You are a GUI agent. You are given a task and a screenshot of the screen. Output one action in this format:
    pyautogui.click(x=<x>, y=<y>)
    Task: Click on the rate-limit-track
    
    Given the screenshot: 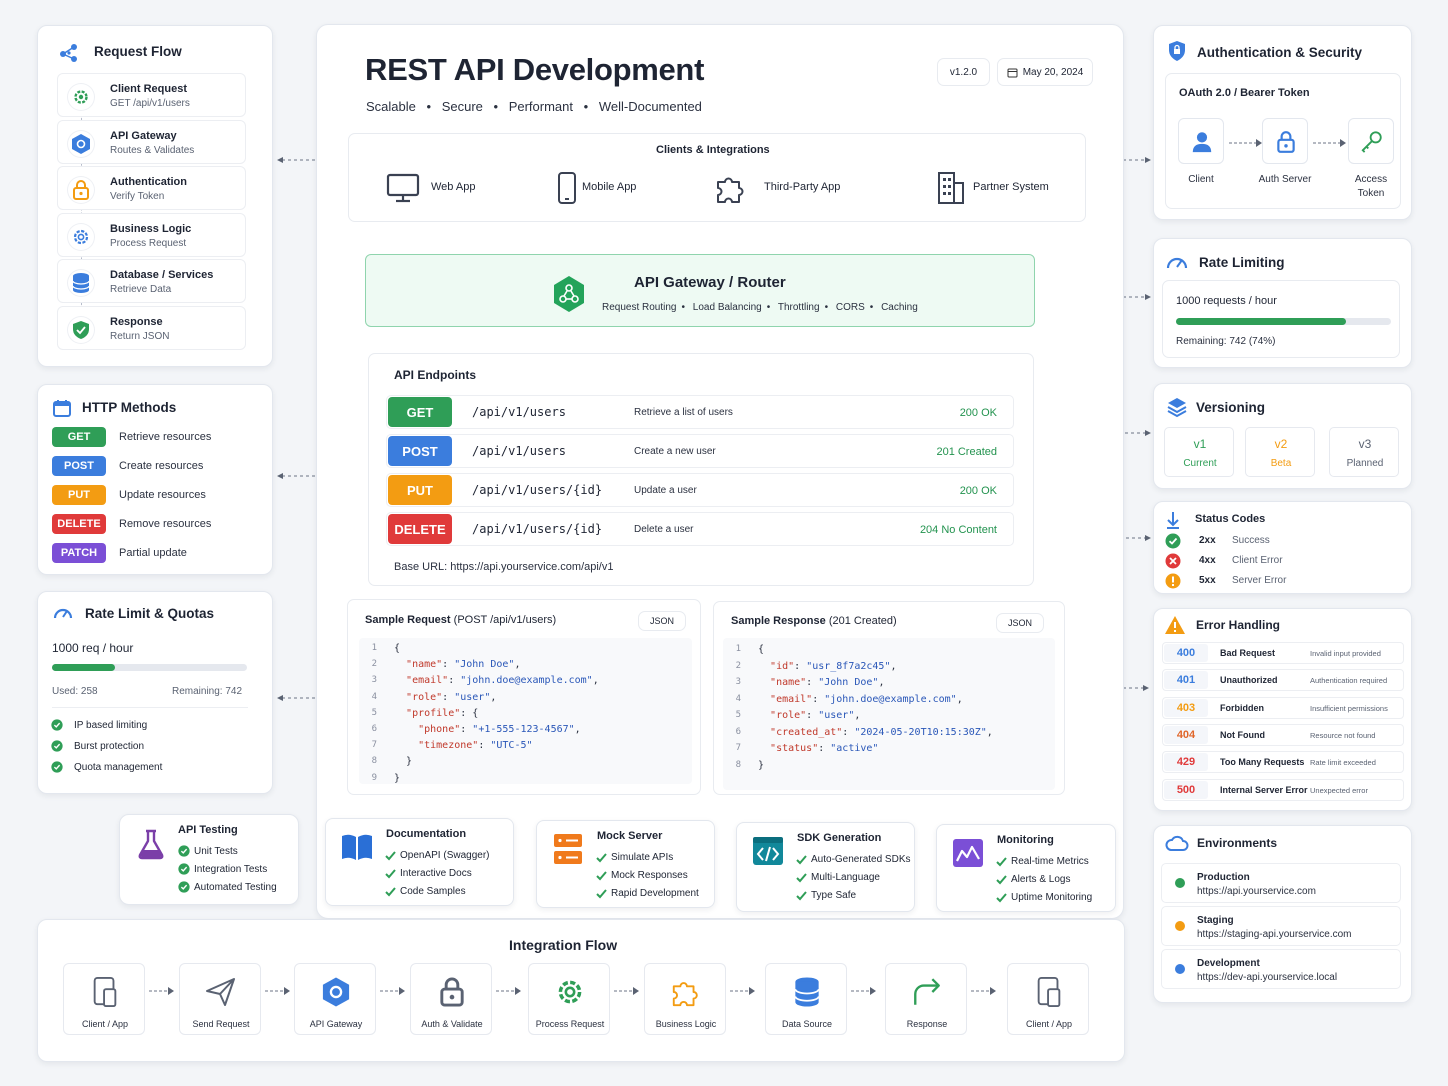 What is the action you would take?
    pyautogui.click(x=1283, y=321)
    